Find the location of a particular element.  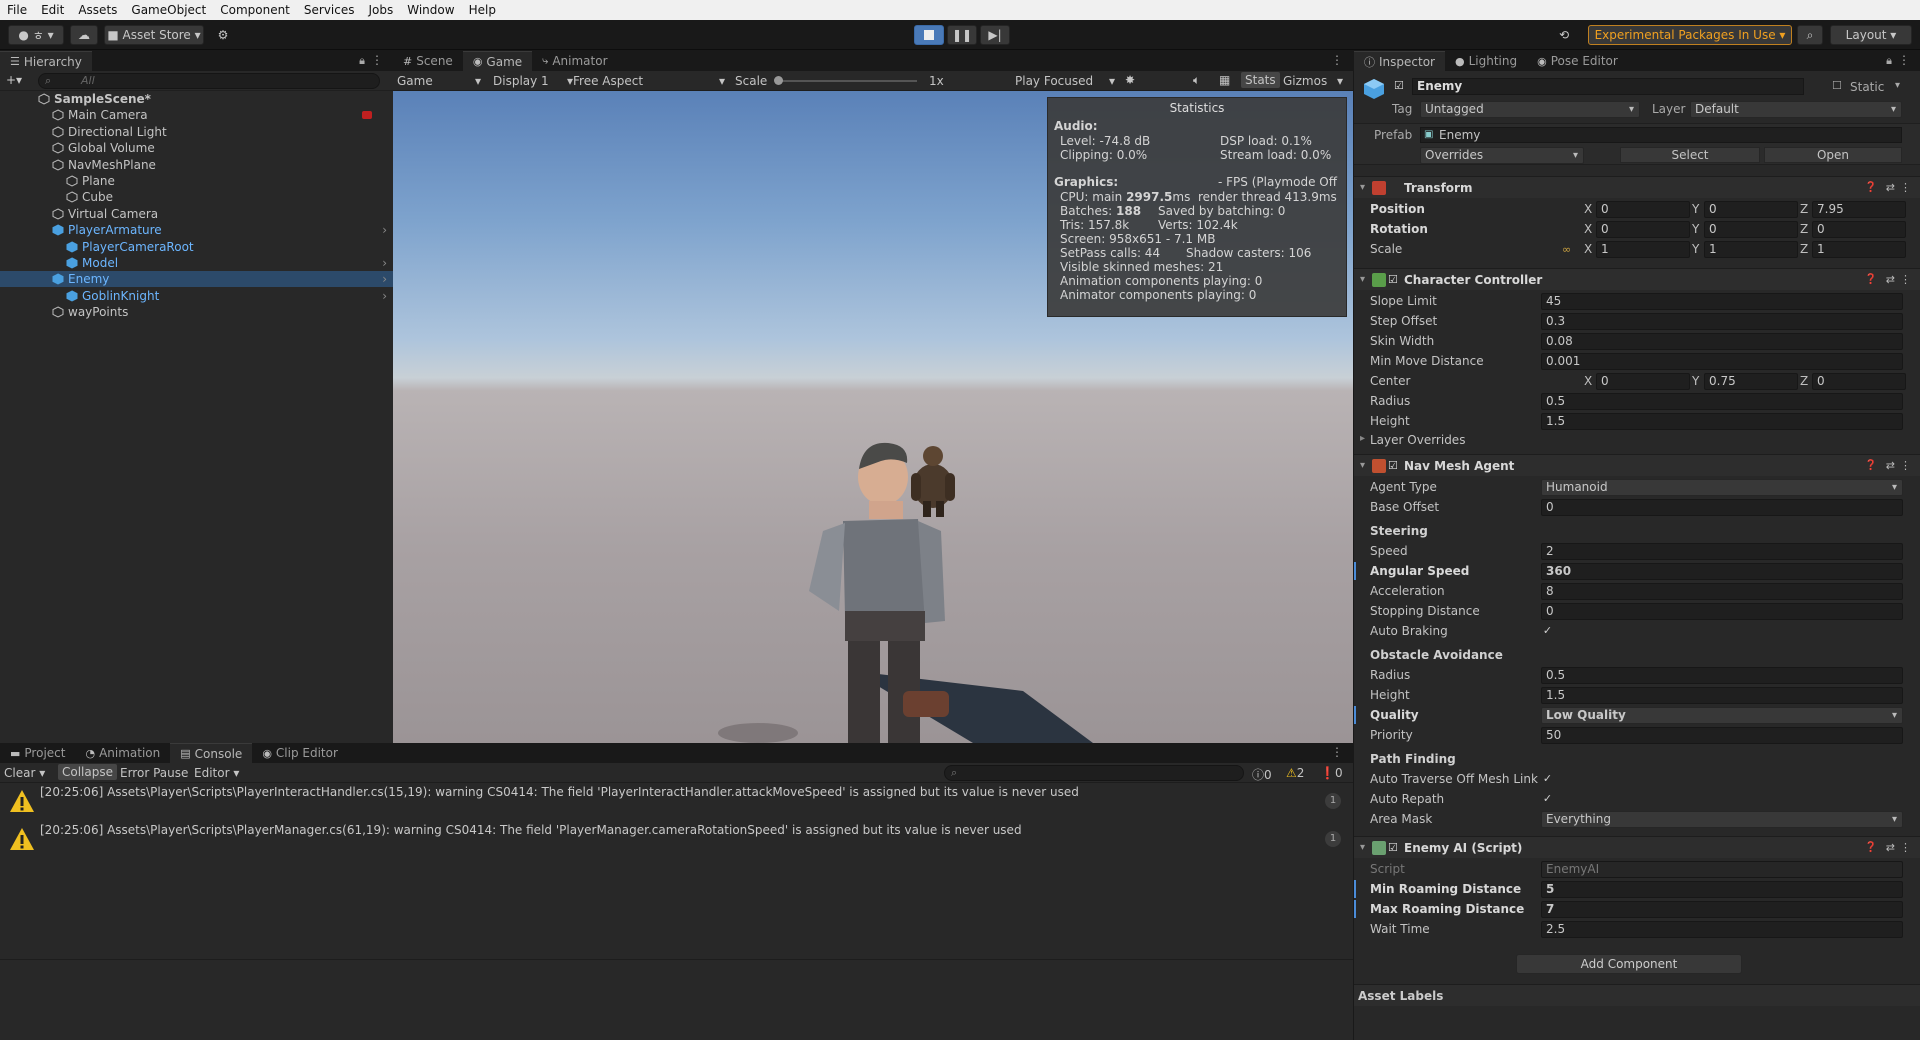

menu-assets: Assets is located at coordinates (97, 10).